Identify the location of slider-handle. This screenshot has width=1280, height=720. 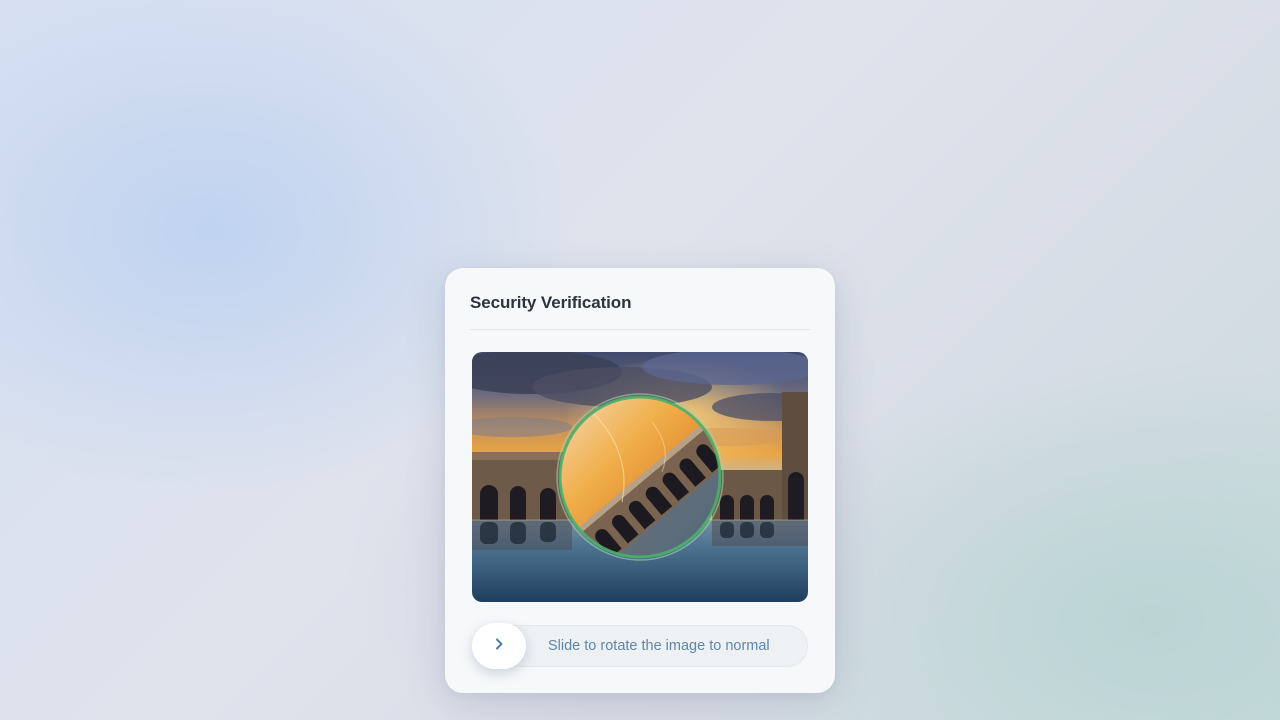
(499, 646).